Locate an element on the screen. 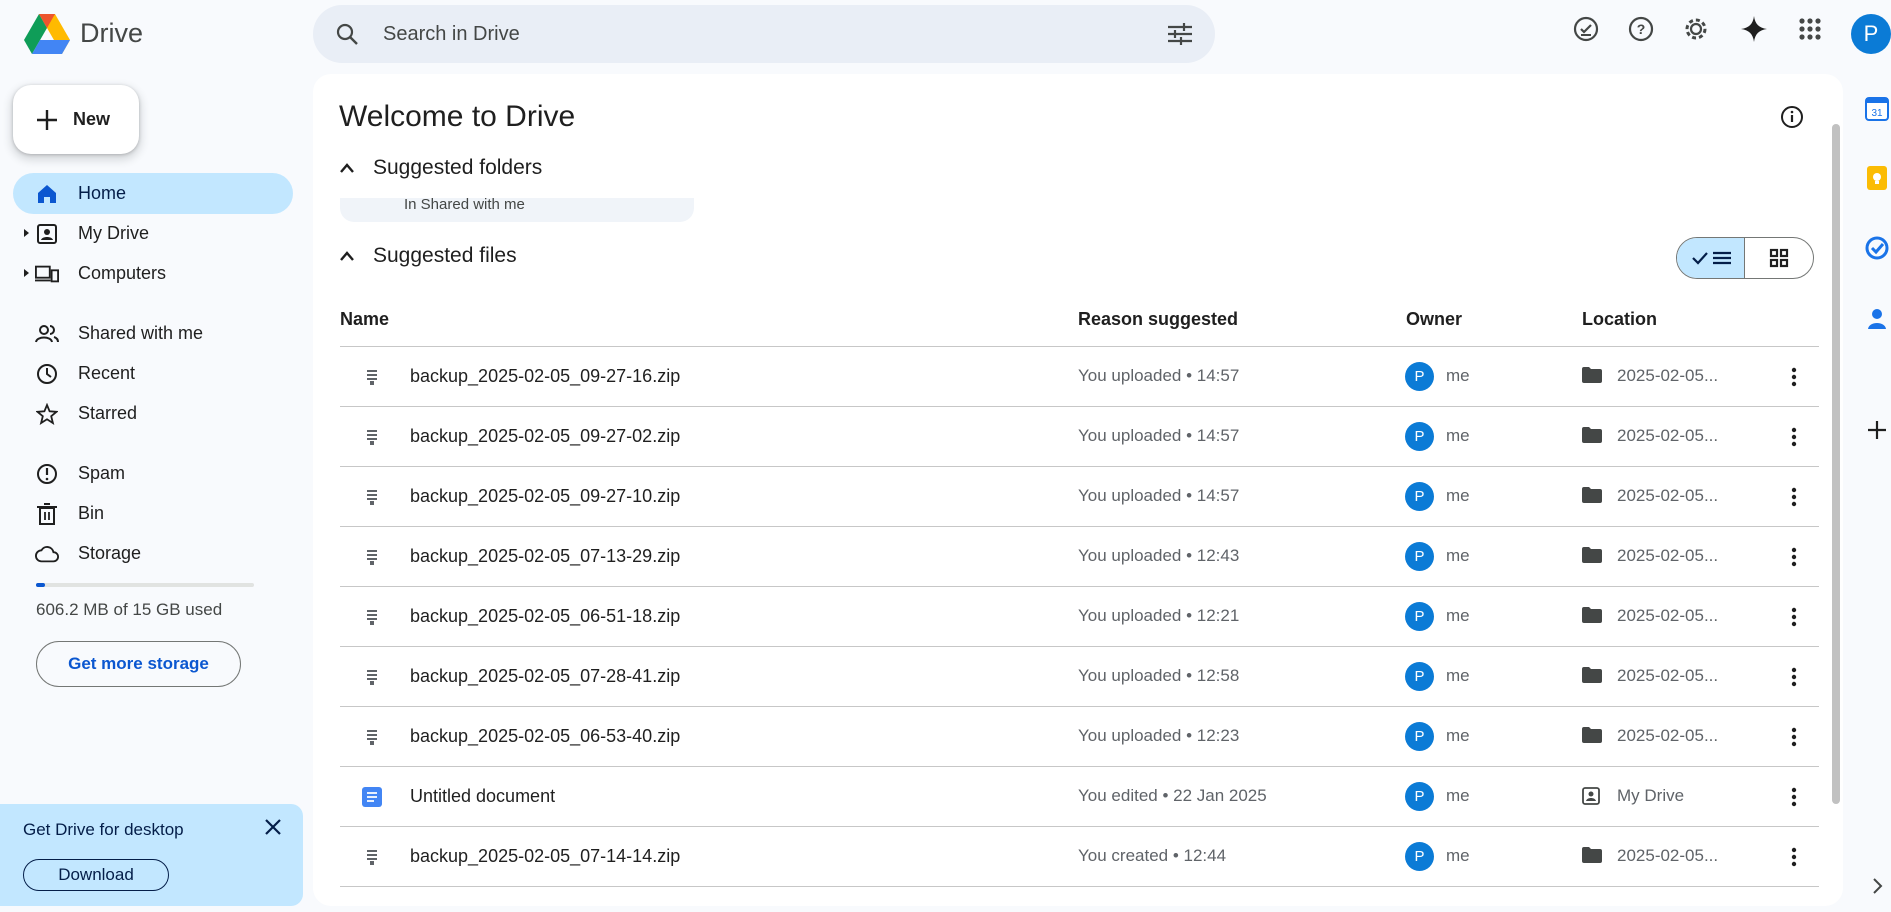  info-icon is located at coordinates (1792, 119).